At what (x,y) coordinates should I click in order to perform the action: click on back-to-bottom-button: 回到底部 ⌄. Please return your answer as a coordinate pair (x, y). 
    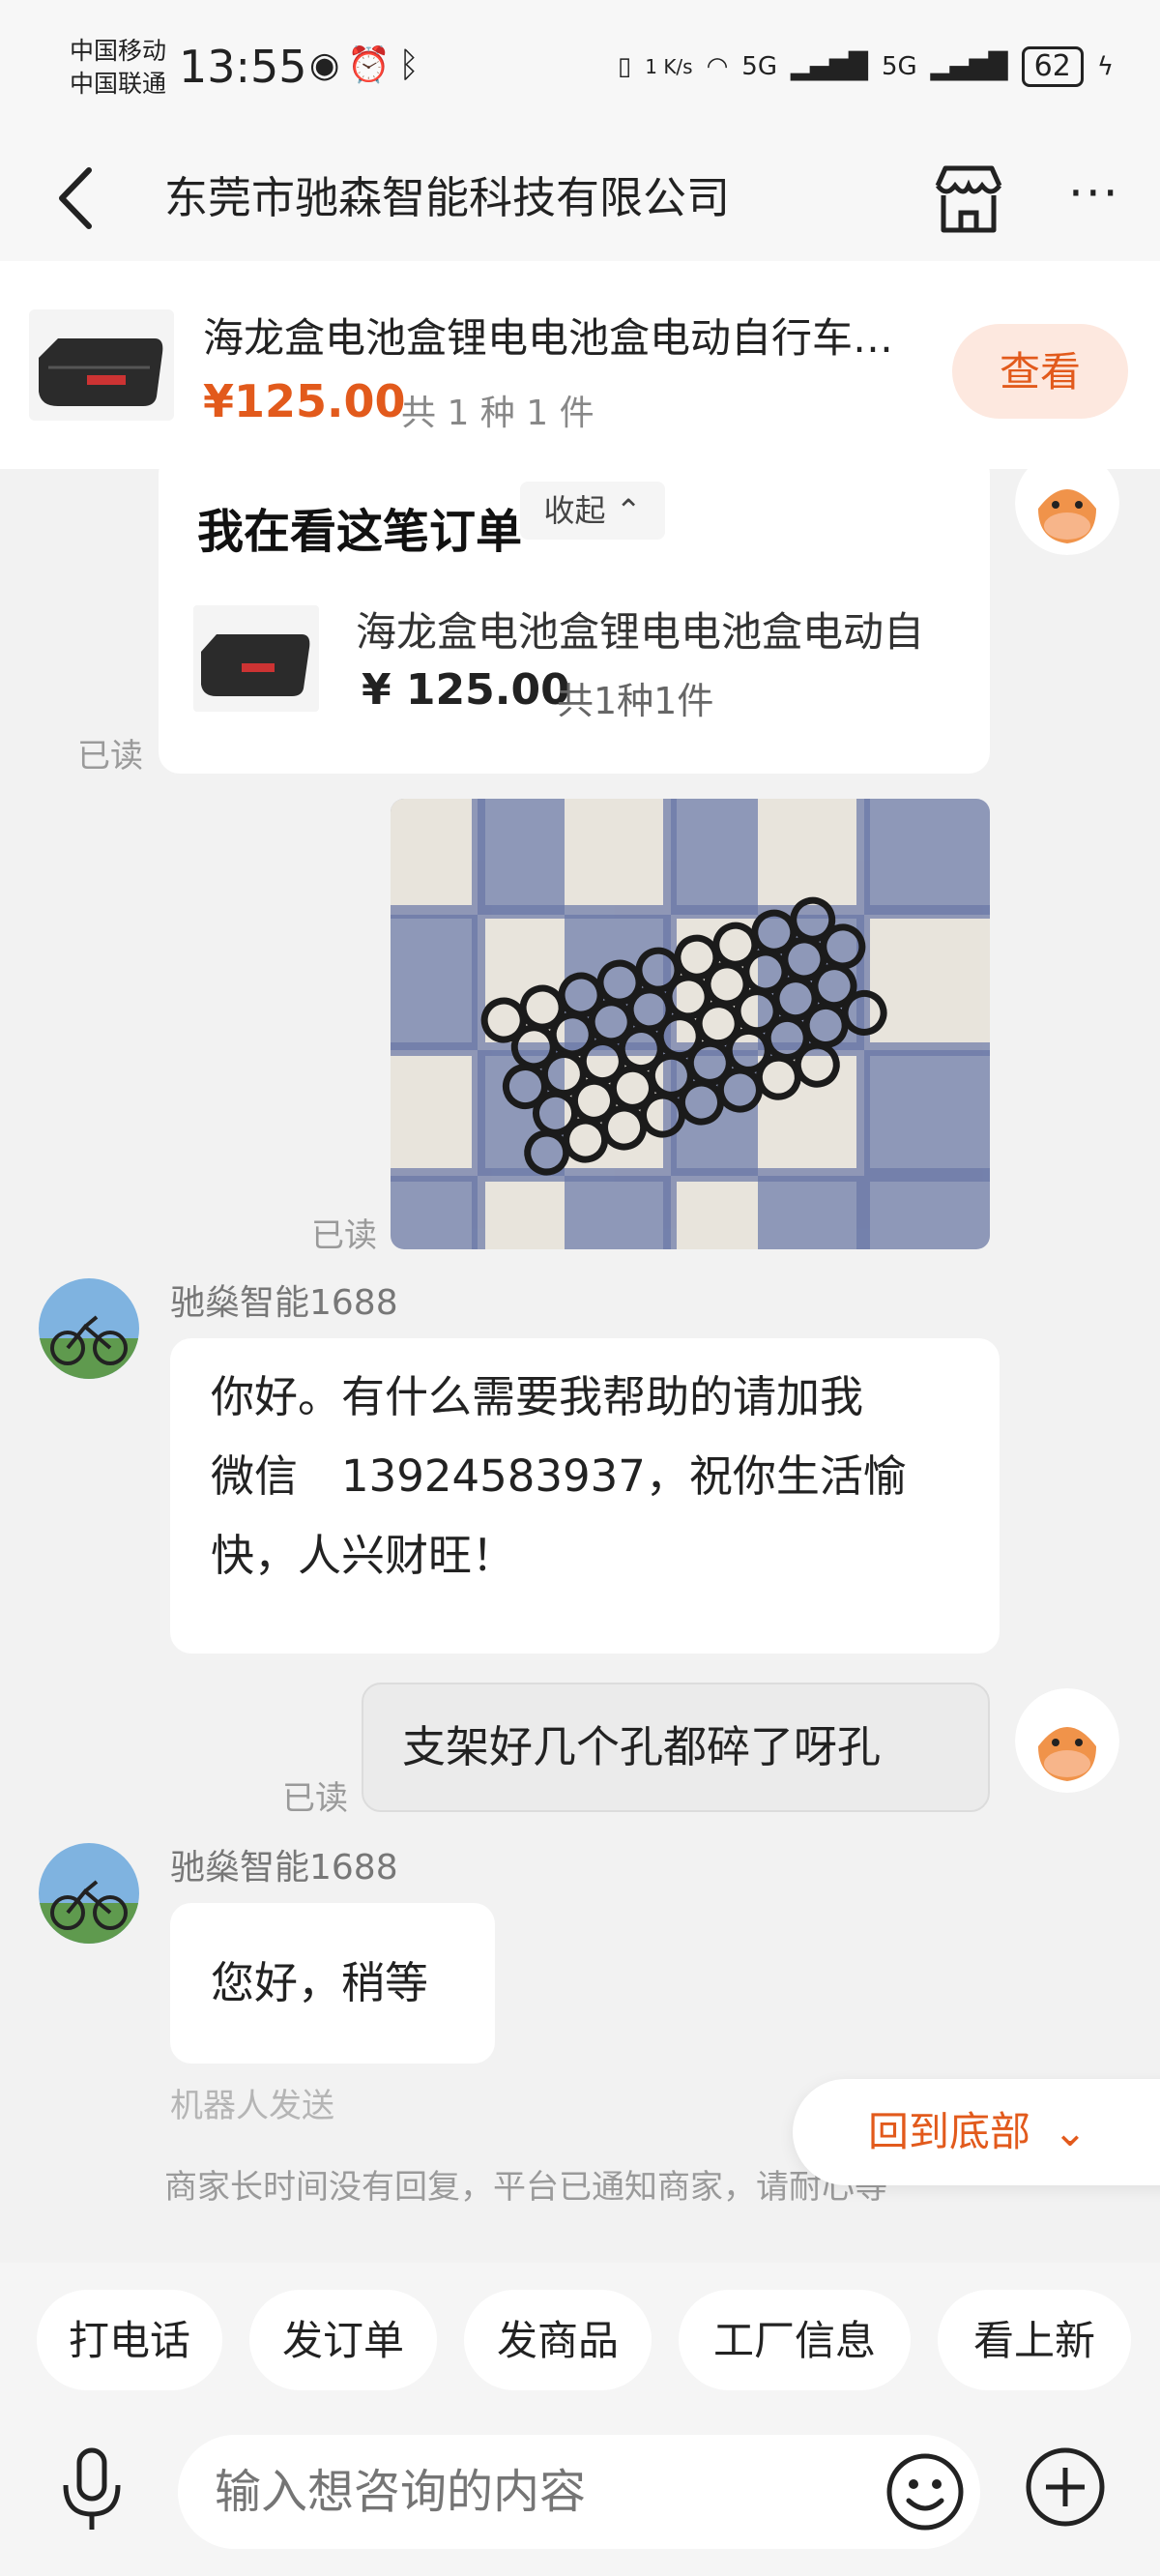
    Looking at the image, I should click on (976, 2132).